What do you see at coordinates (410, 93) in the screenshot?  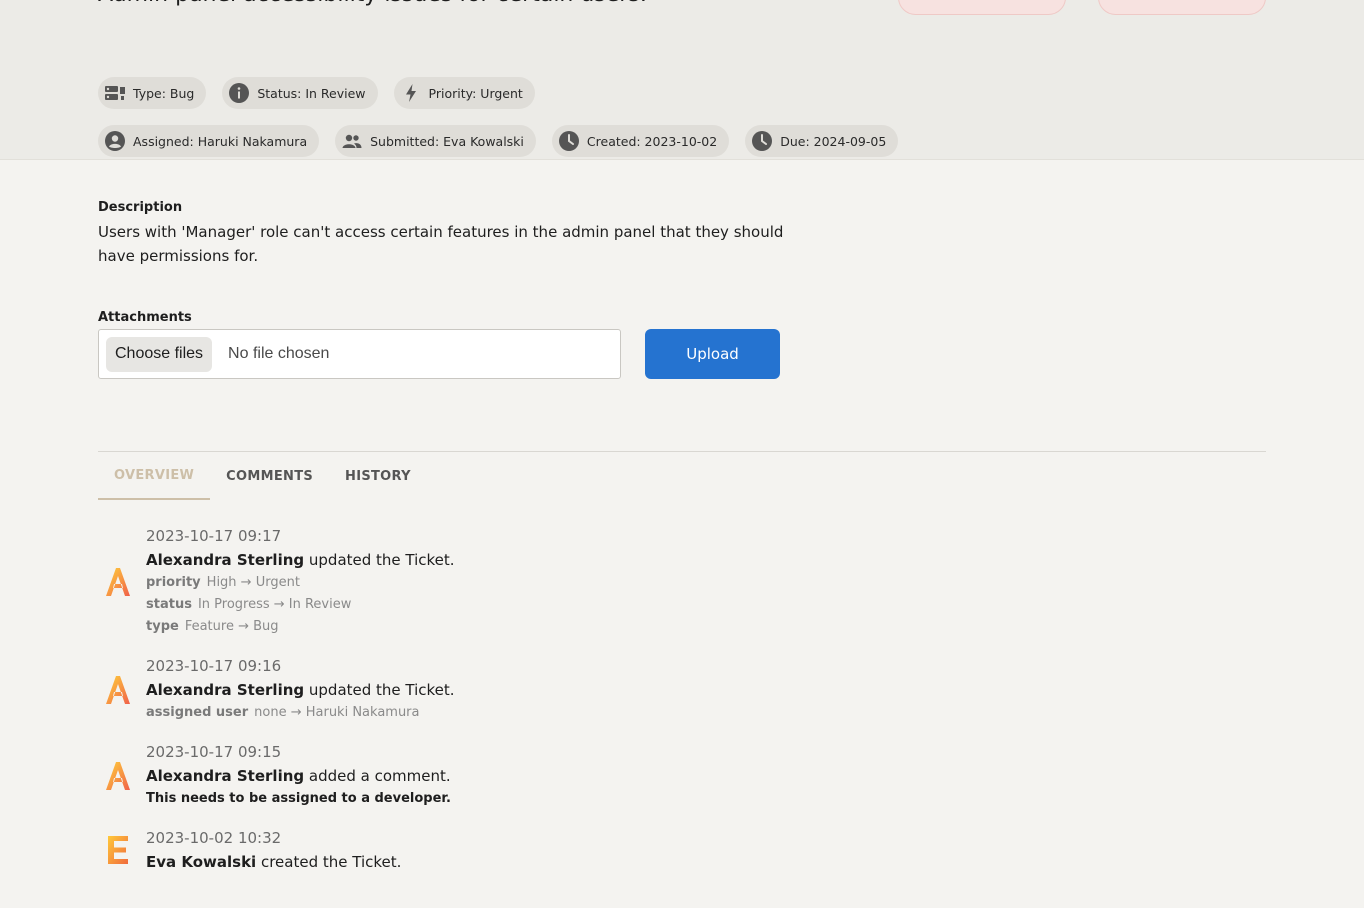 I see `bolt-icon` at bounding box center [410, 93].